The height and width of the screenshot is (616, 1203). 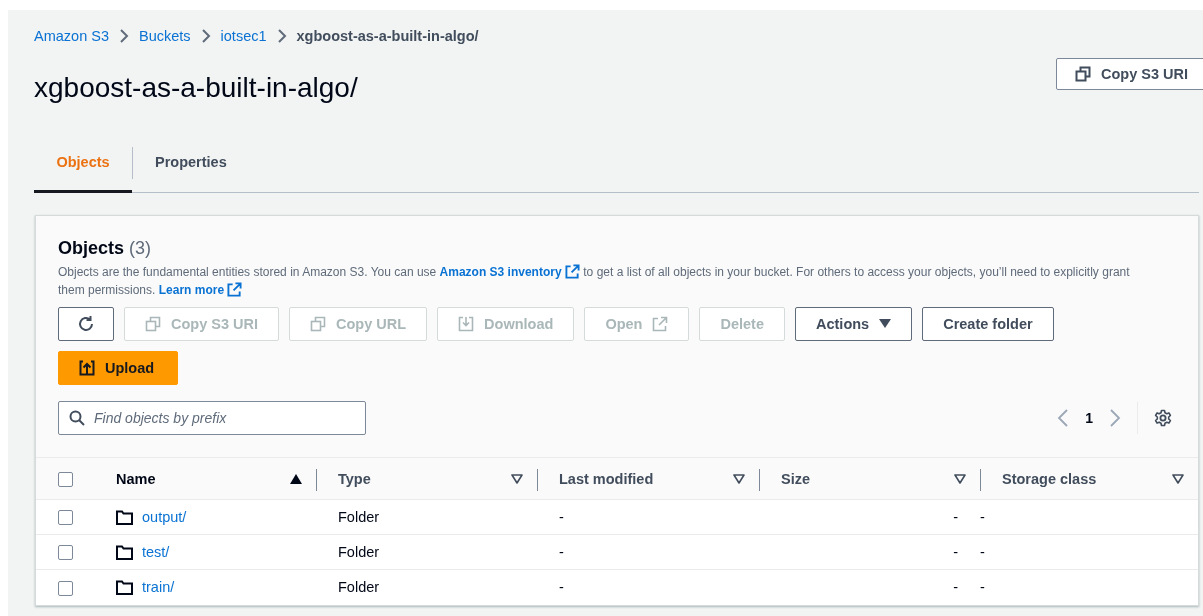 I want to click on breadcrumb-link: Buckets, so click(x=164, y=36).